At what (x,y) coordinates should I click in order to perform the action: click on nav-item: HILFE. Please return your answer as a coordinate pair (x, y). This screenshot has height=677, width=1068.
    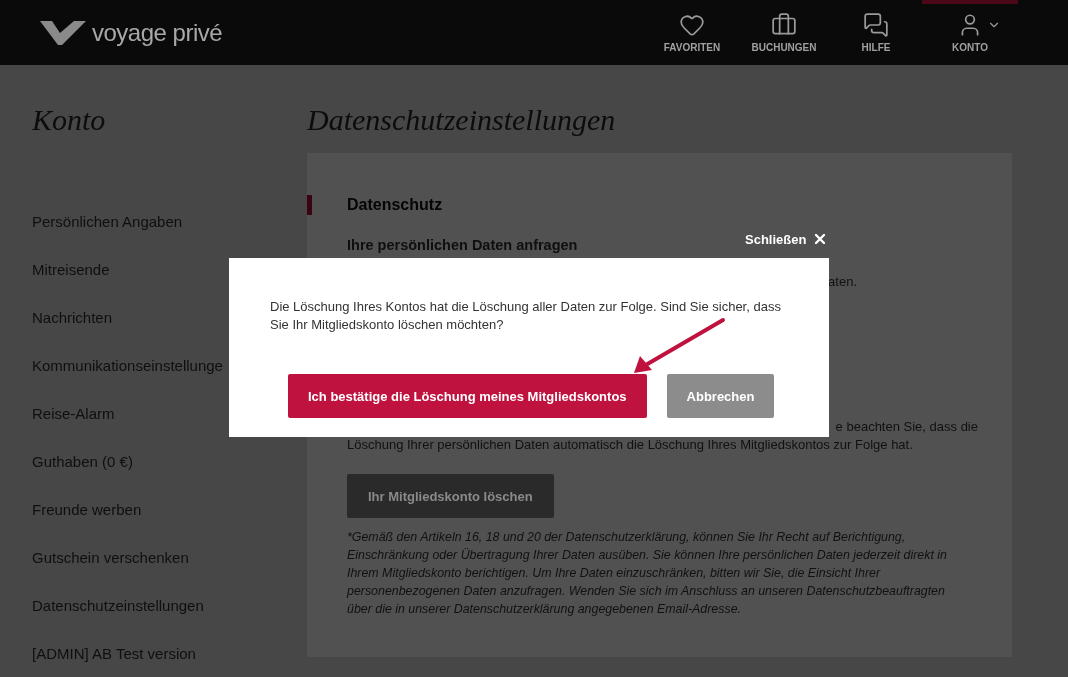
    Looking at the image, I should click on (876, 32).